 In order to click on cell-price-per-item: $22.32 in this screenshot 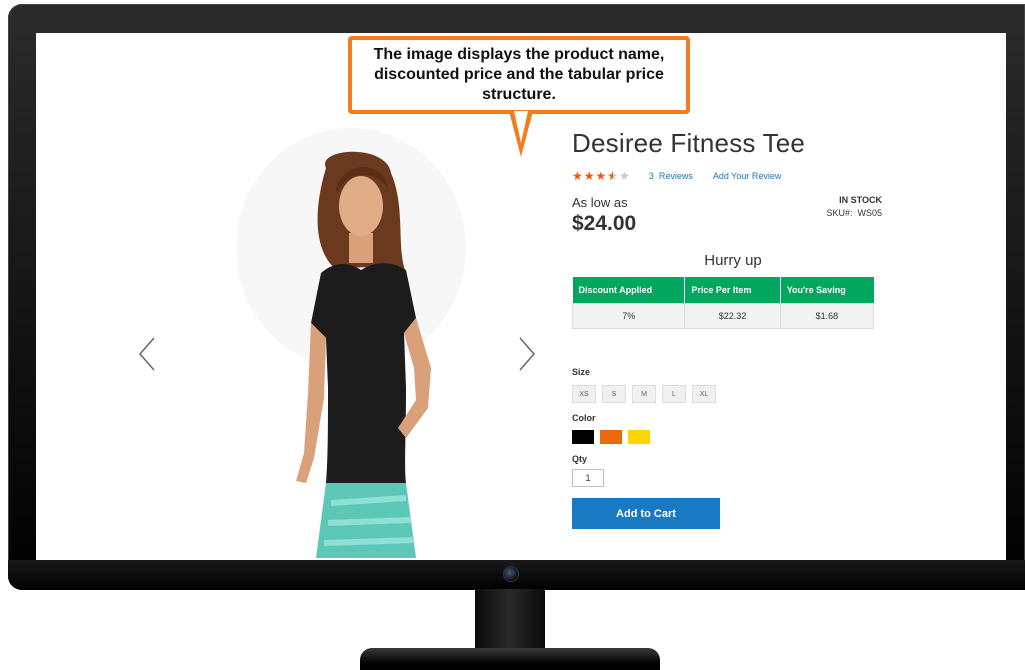, I will do `click(732, 316)`.